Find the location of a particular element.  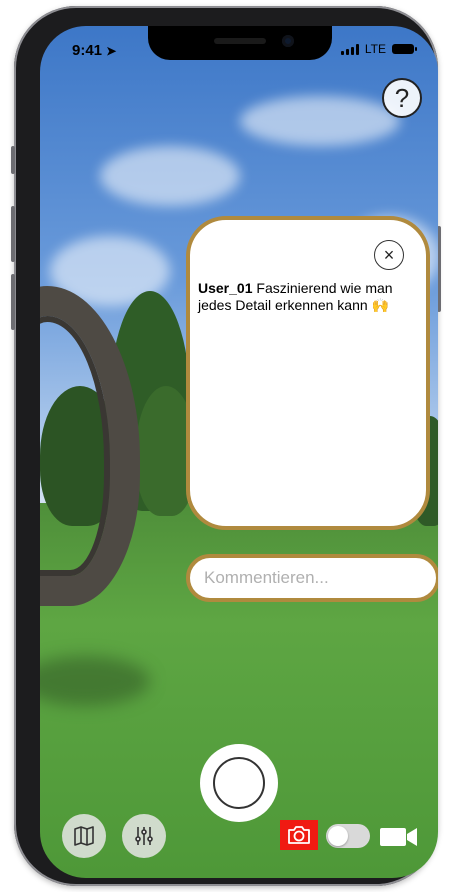

filter-button is located at coordinates (144, 836).